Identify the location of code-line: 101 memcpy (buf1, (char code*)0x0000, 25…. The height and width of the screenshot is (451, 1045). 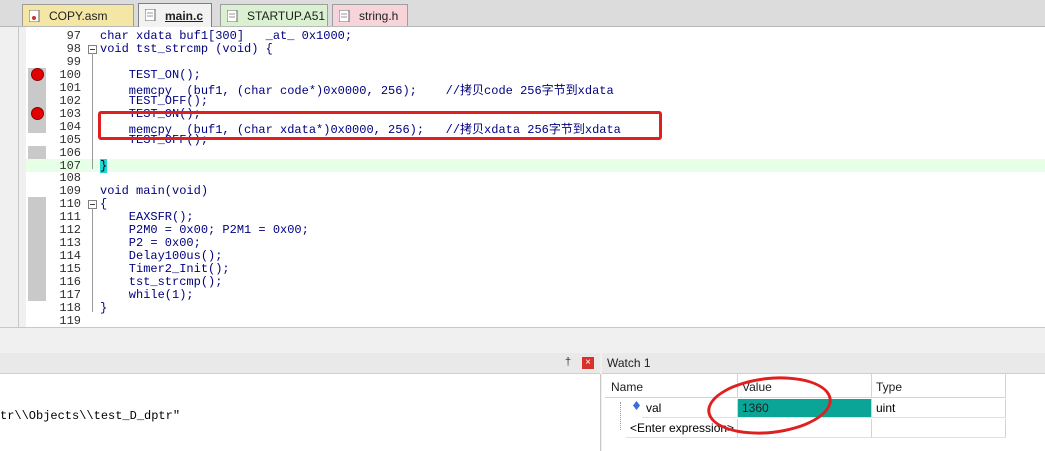
(535, 89).